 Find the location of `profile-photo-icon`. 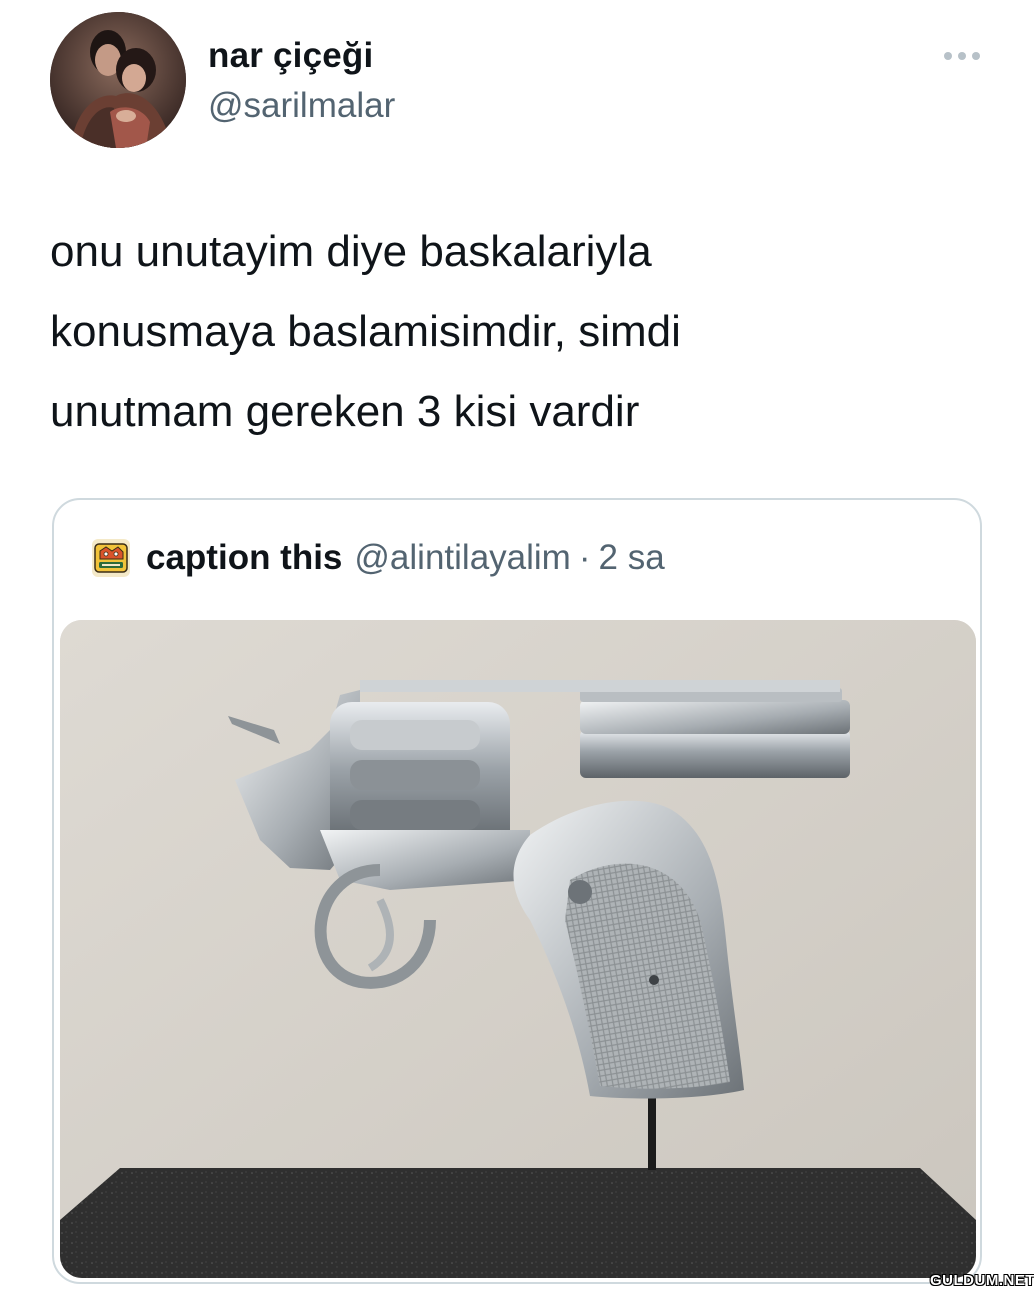

profile-photo-icon is located at coordinates (118, 80).